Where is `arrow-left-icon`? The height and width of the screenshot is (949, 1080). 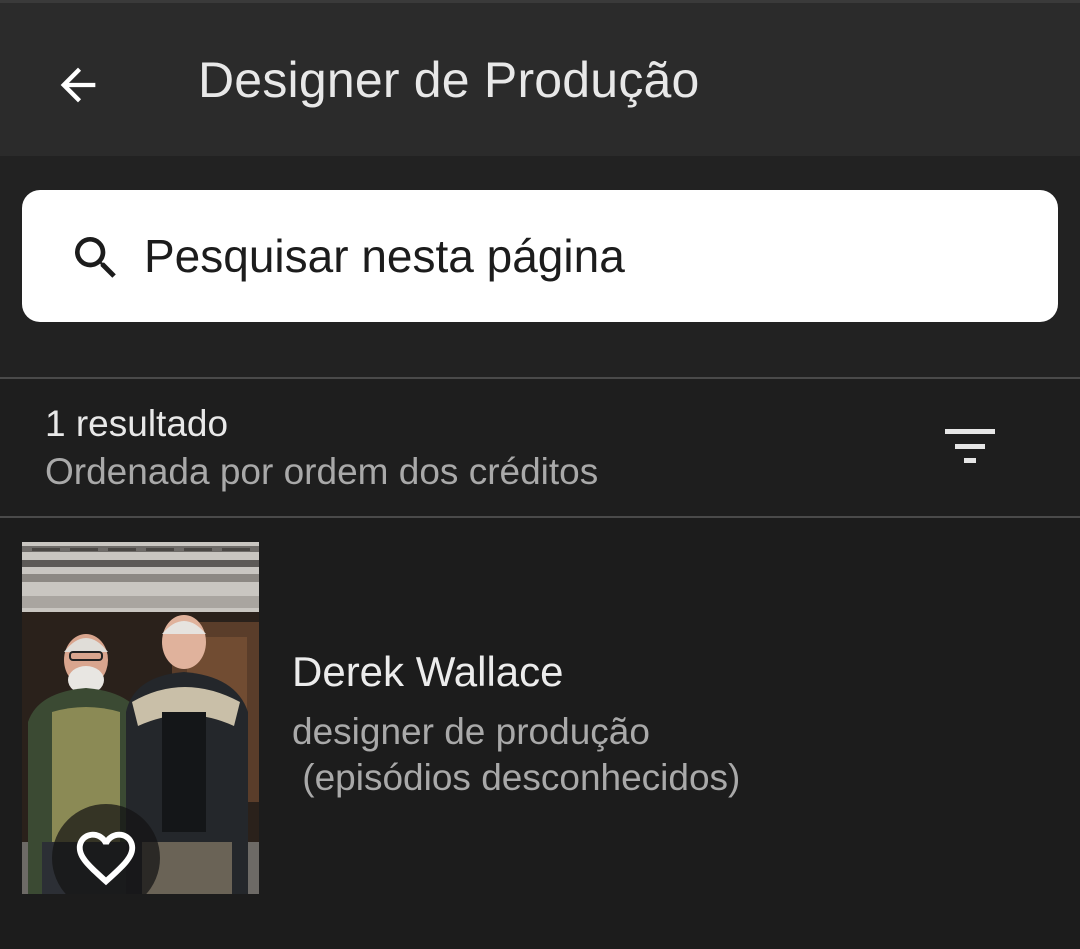
arrow-left-icon is located at coordinates (78, 85).